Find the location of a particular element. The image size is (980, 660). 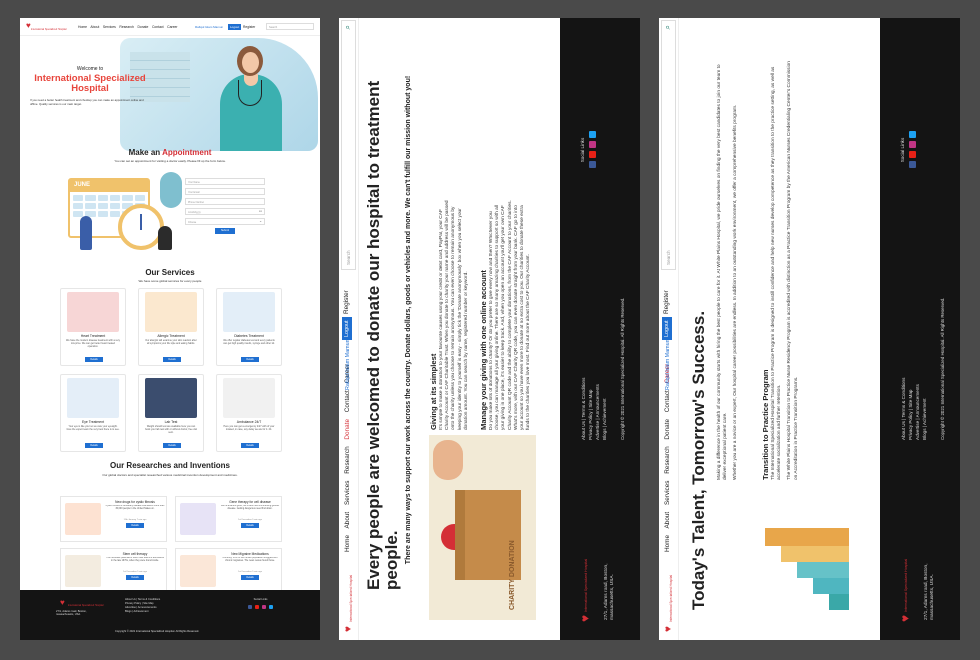

date-field: mm/dd/yyyy ▭ is located at coordinates (225, 211).